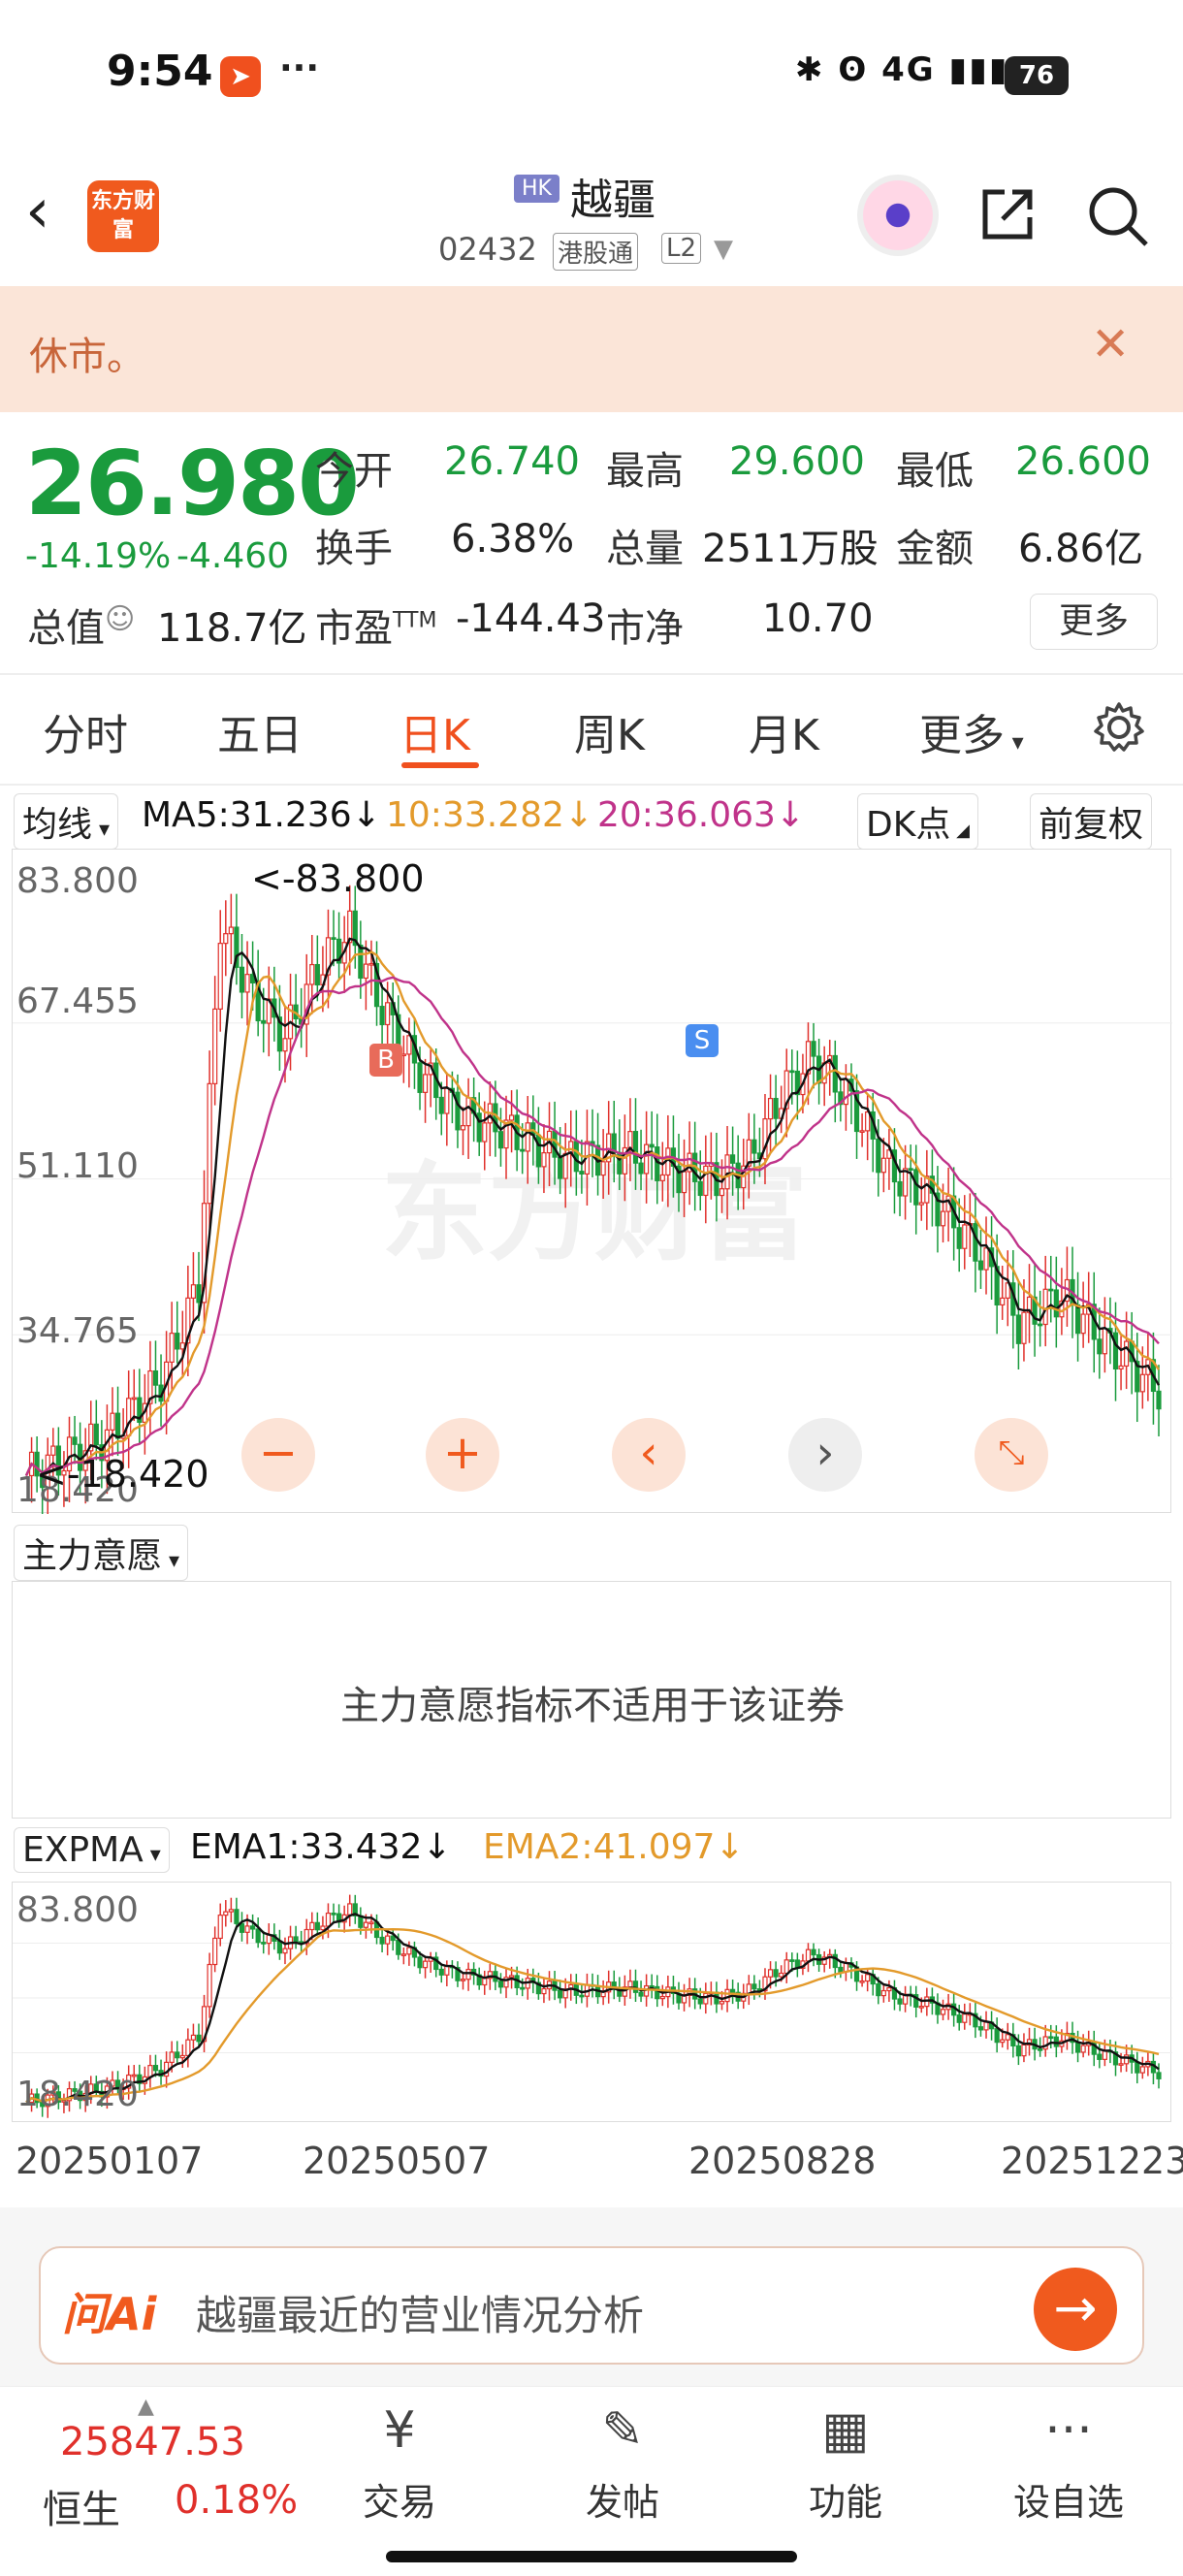  I want to click on y-tick: 83.800, so click(77, 881).